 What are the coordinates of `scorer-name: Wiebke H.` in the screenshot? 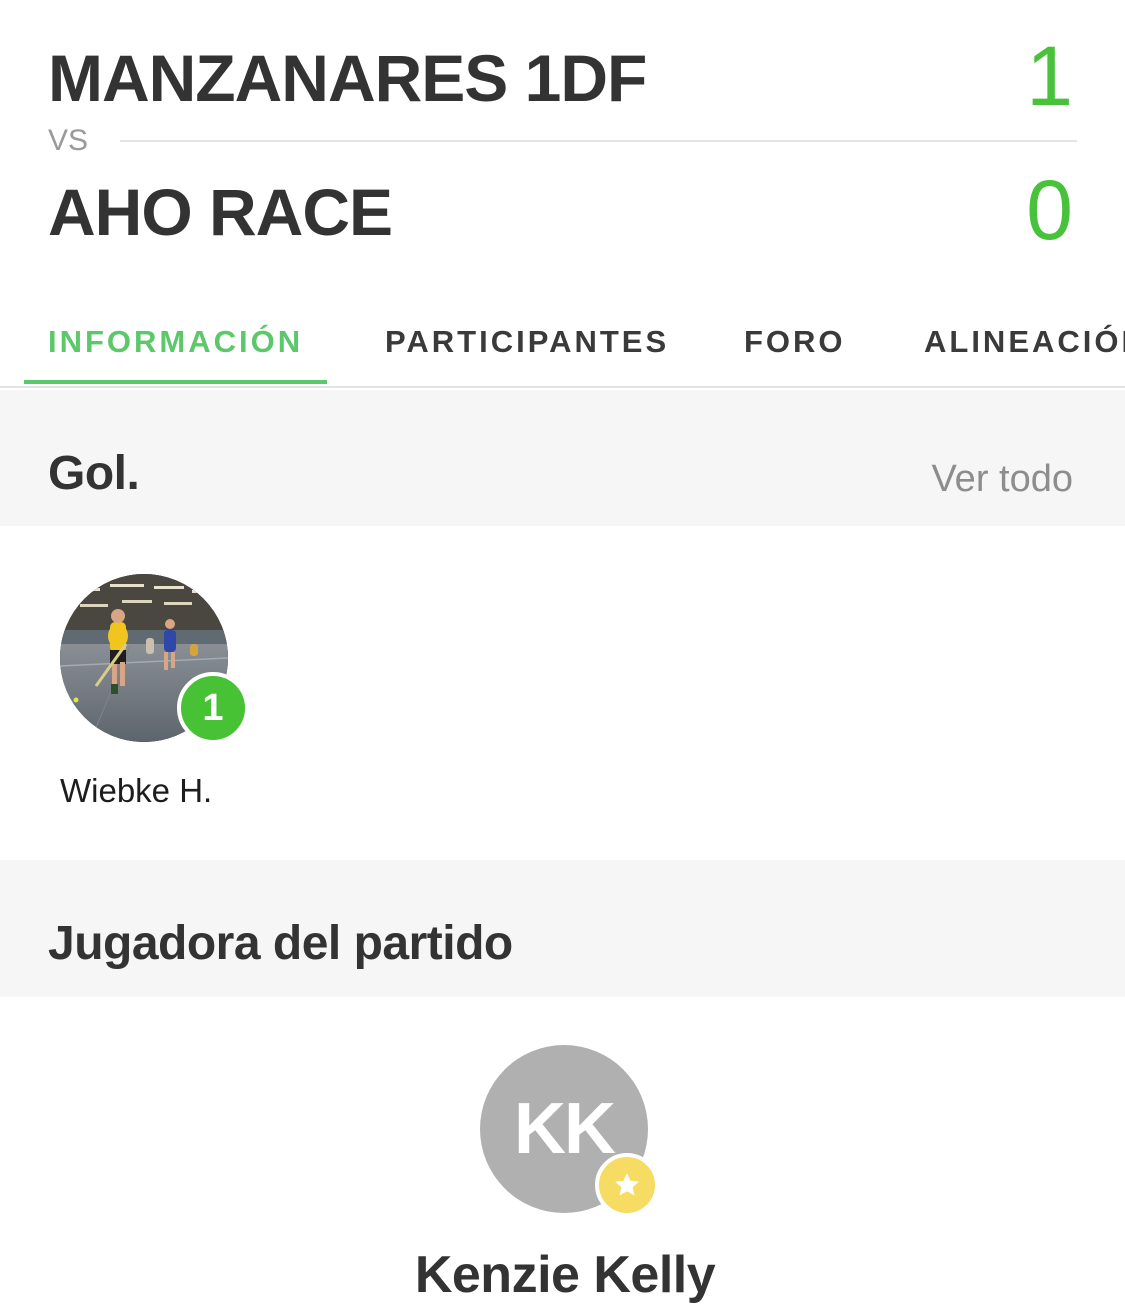 It's located at (136, 790).